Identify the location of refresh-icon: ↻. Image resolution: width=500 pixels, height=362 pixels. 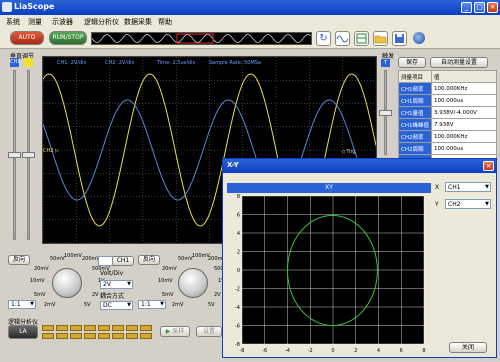
(323, 38).